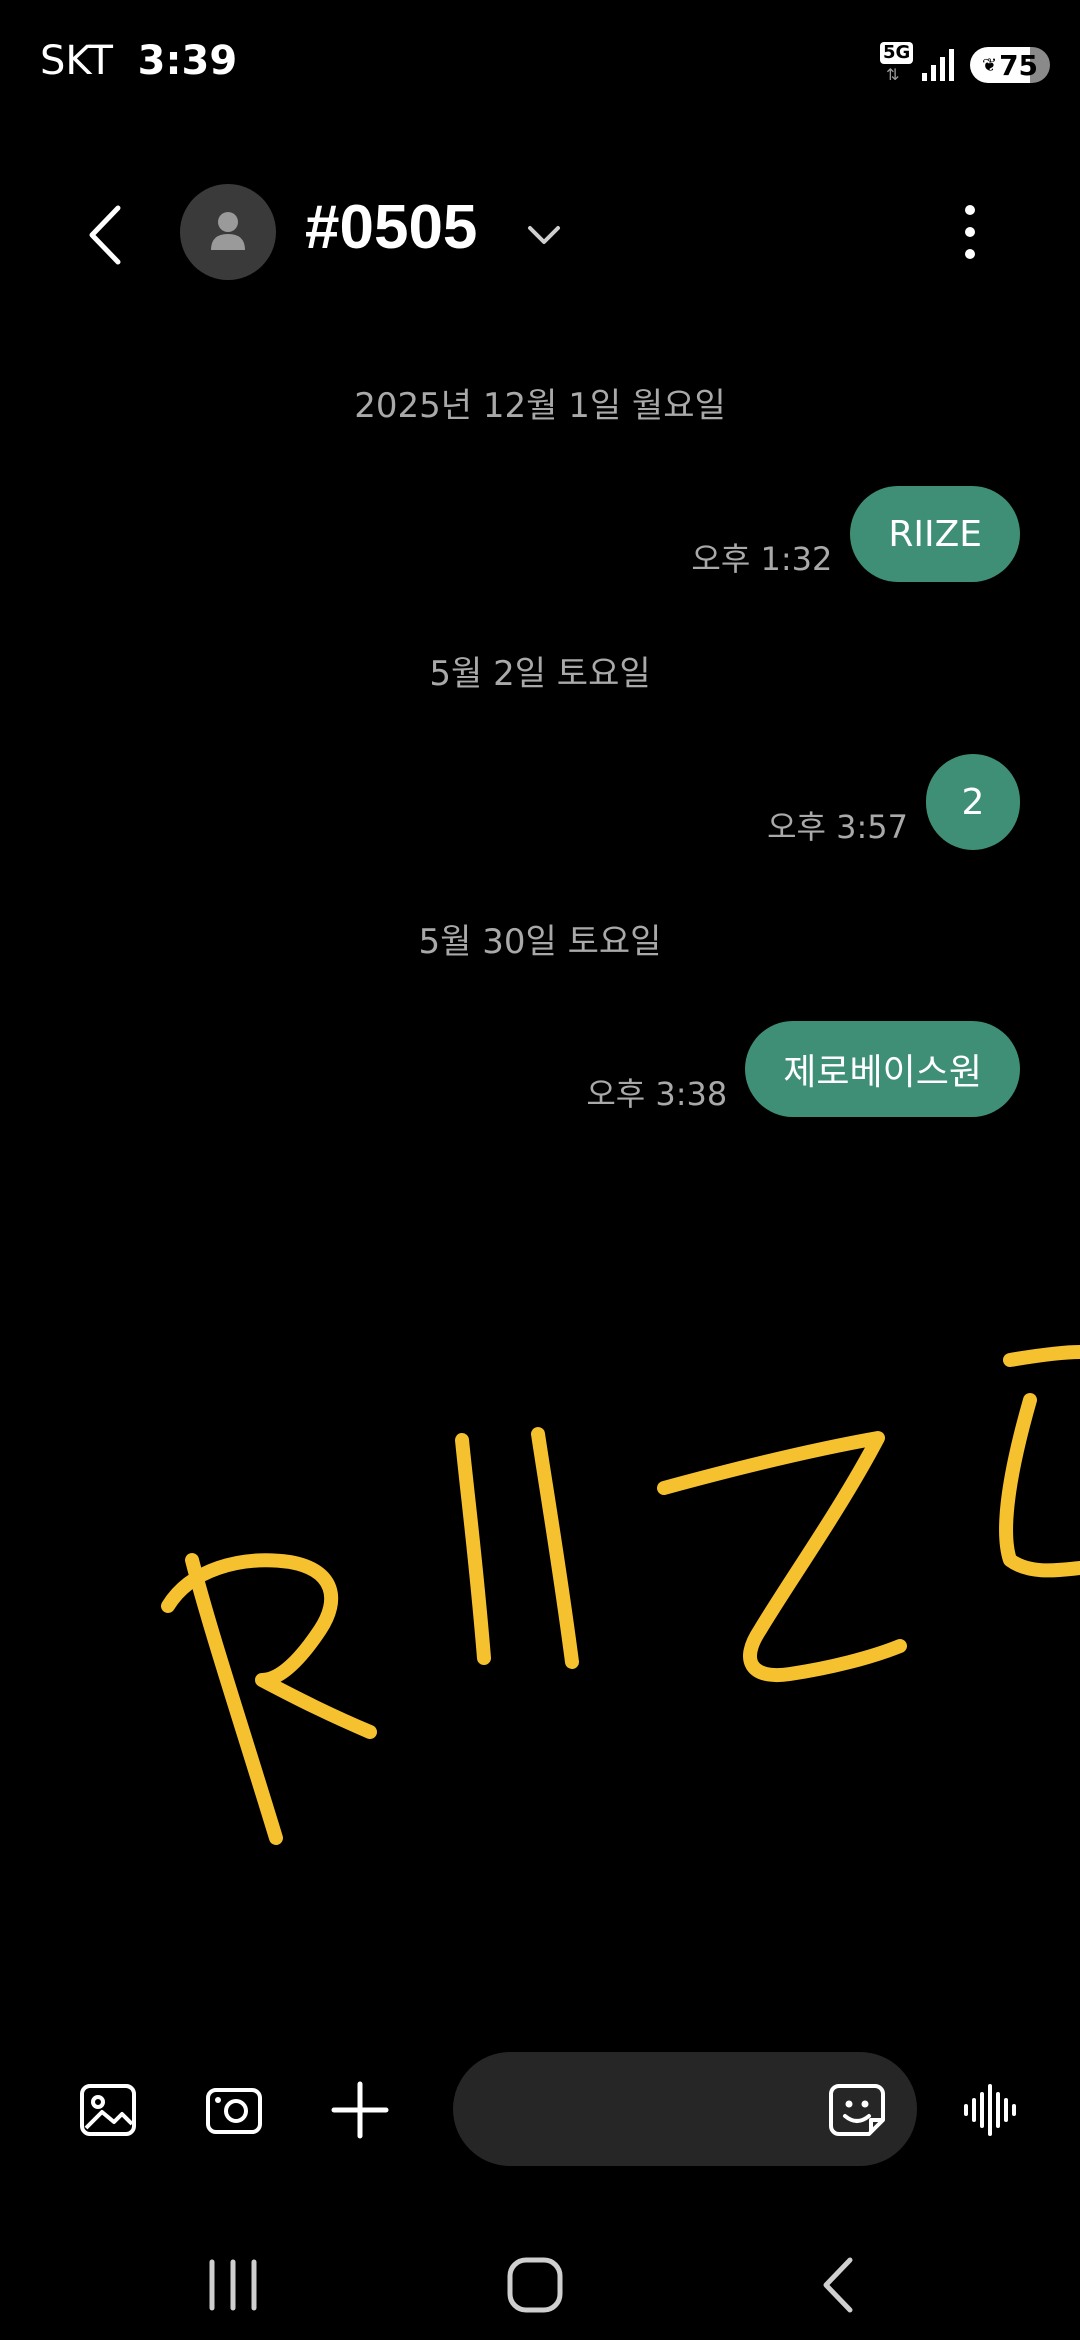 The width and height of the screenshot is (1080, 2340). I want to click on gallery-icon, so click(108, 2110).